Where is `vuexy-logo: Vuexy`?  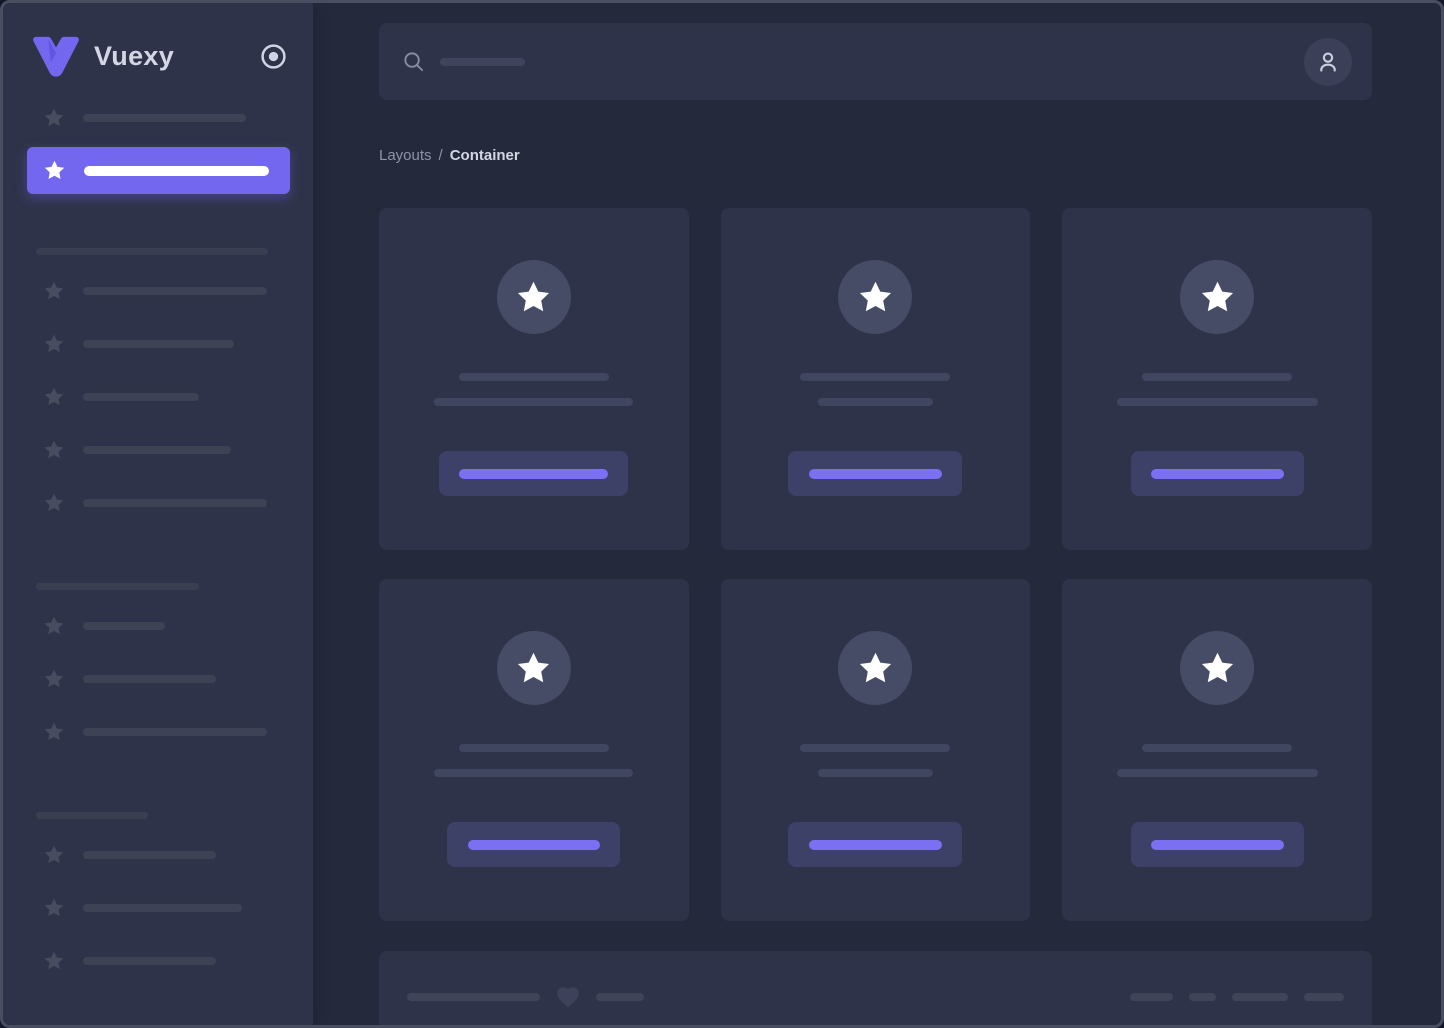 vuexy-logo: Vuexy is located at coordinates (145, 56).